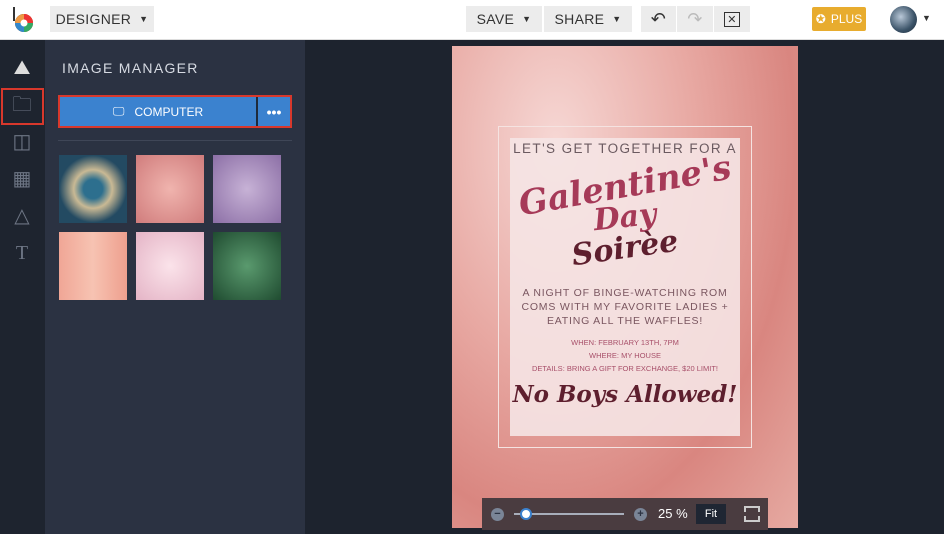 This screenshot has height=534, width=944. Describe the element at coordinates (673, 513) in the screenshot. I see `zoom-percent: 25 %` at that location.